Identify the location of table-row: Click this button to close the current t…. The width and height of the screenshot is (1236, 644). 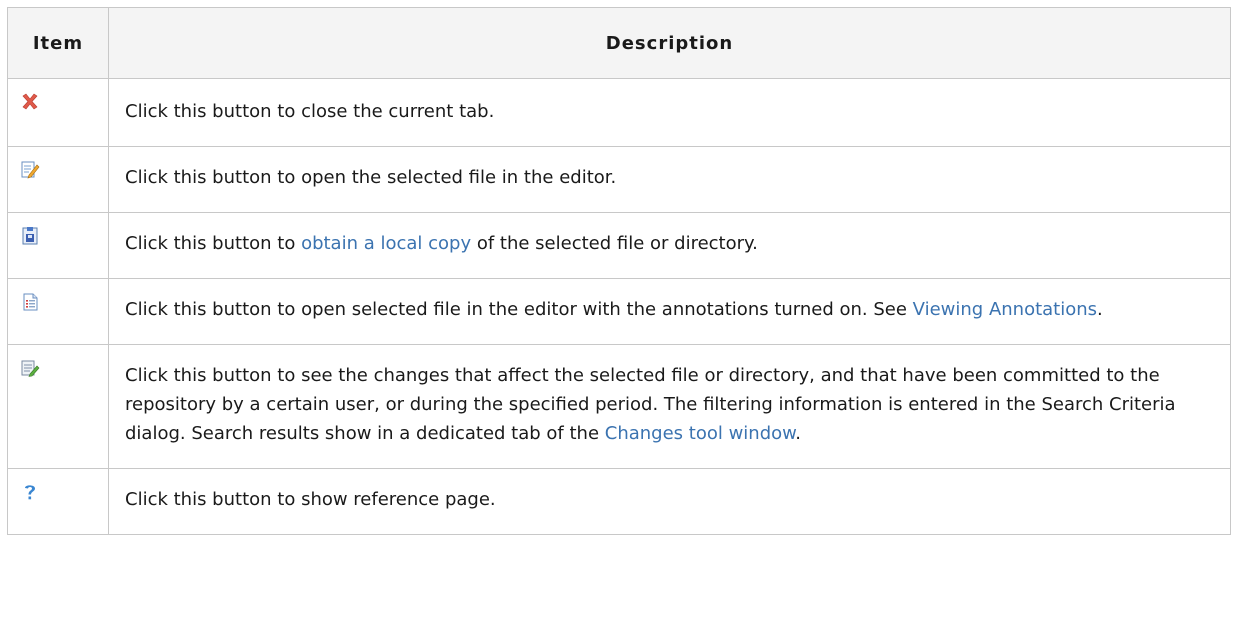
(619, 112).